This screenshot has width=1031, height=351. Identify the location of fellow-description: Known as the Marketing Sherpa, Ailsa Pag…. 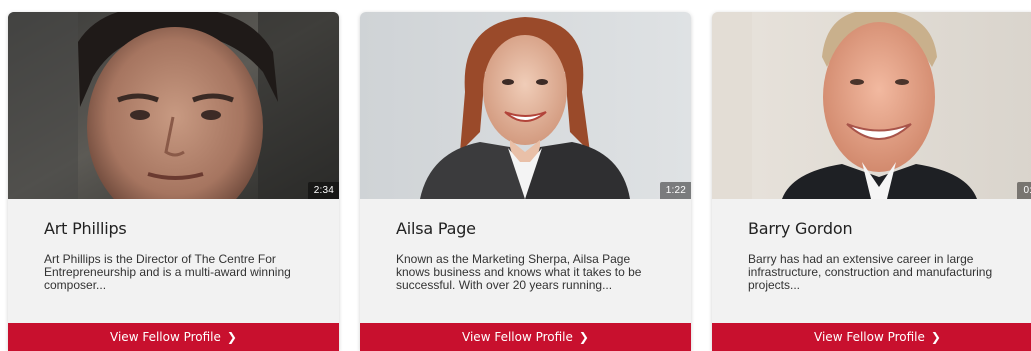
(519, 272).